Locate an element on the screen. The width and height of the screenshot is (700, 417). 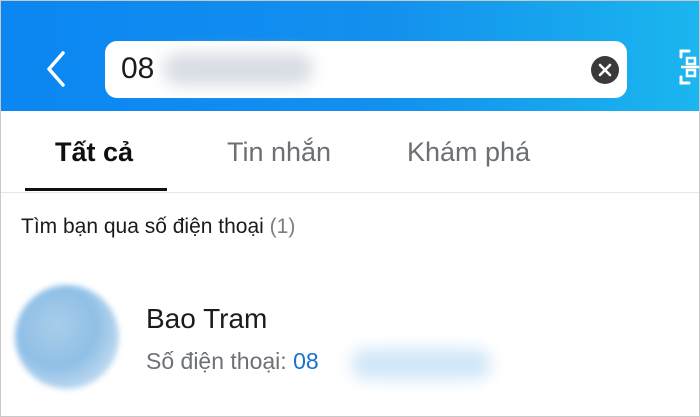
chevron-left-icon is located at coordinates (56, 69).